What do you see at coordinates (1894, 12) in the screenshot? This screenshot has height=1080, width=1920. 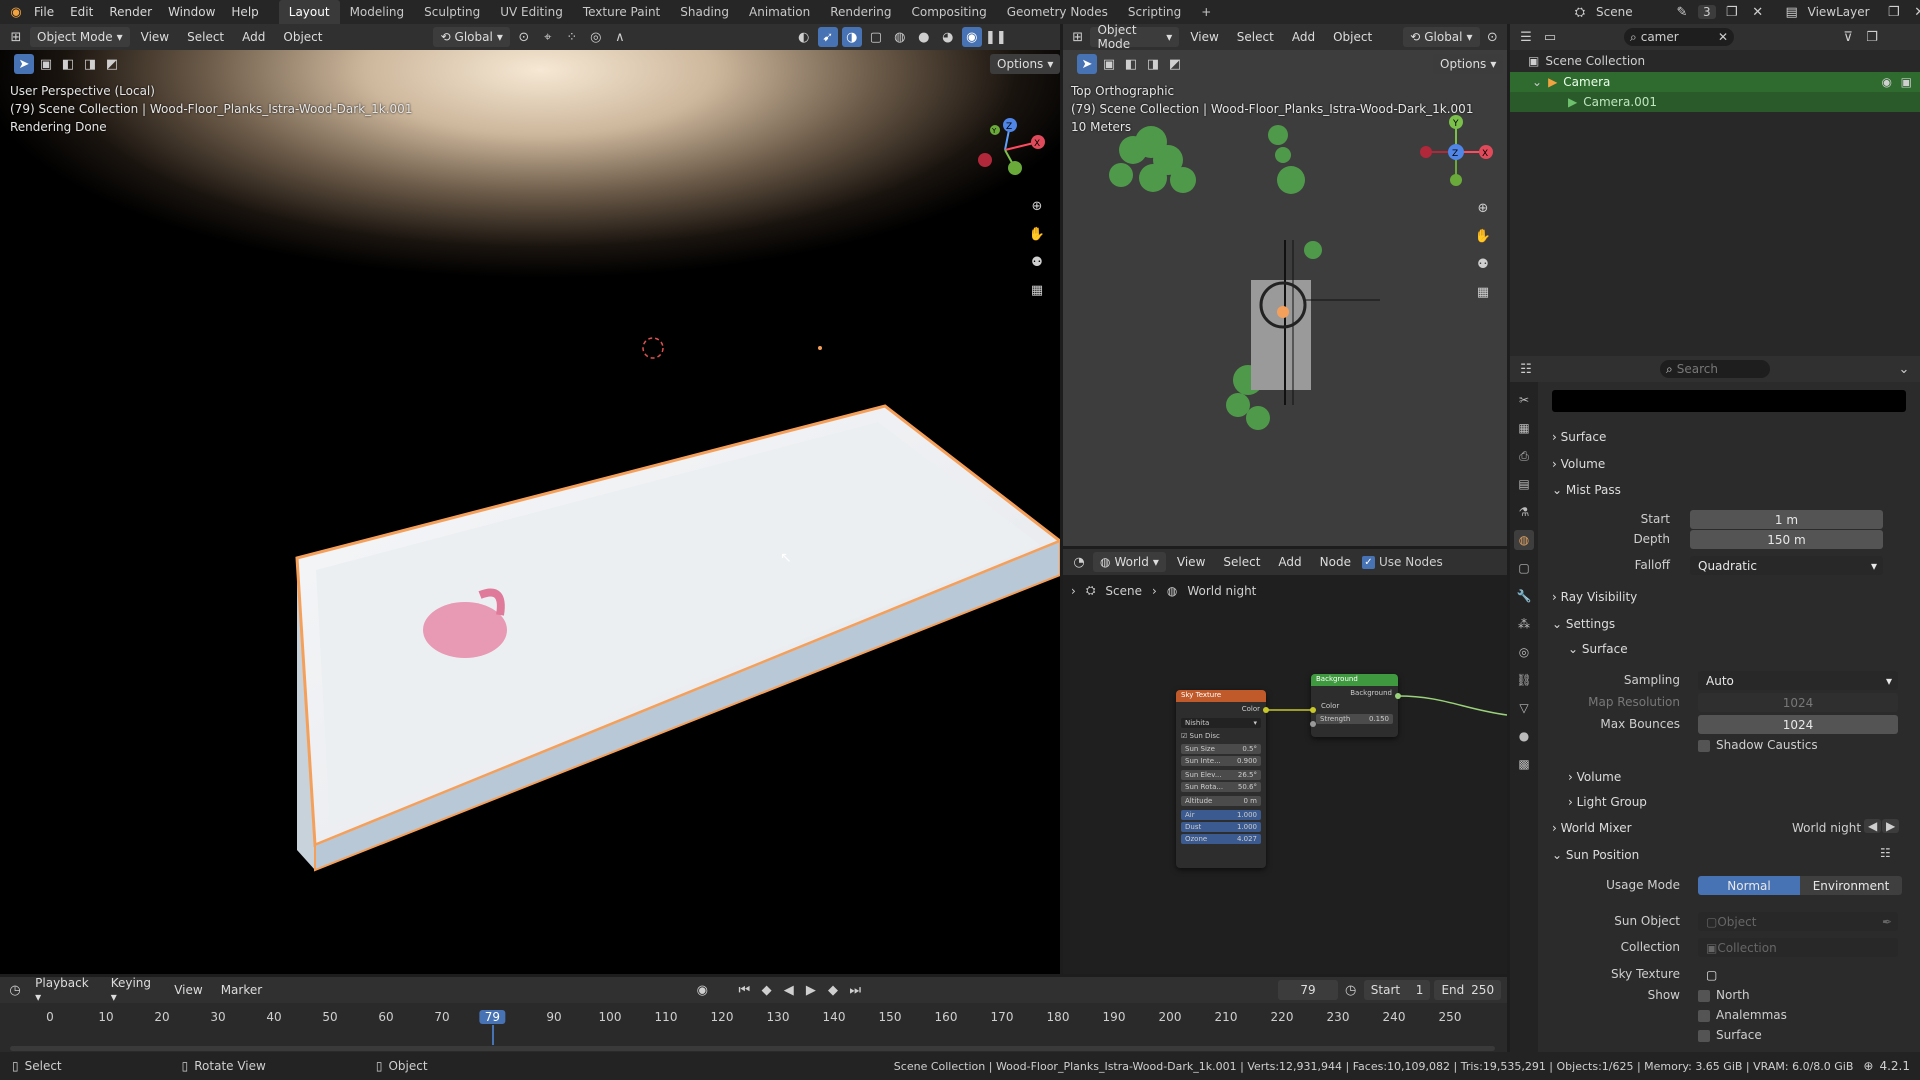 I see `copy-view-layer-icon: ❐` at bounding box center [1894, 12].